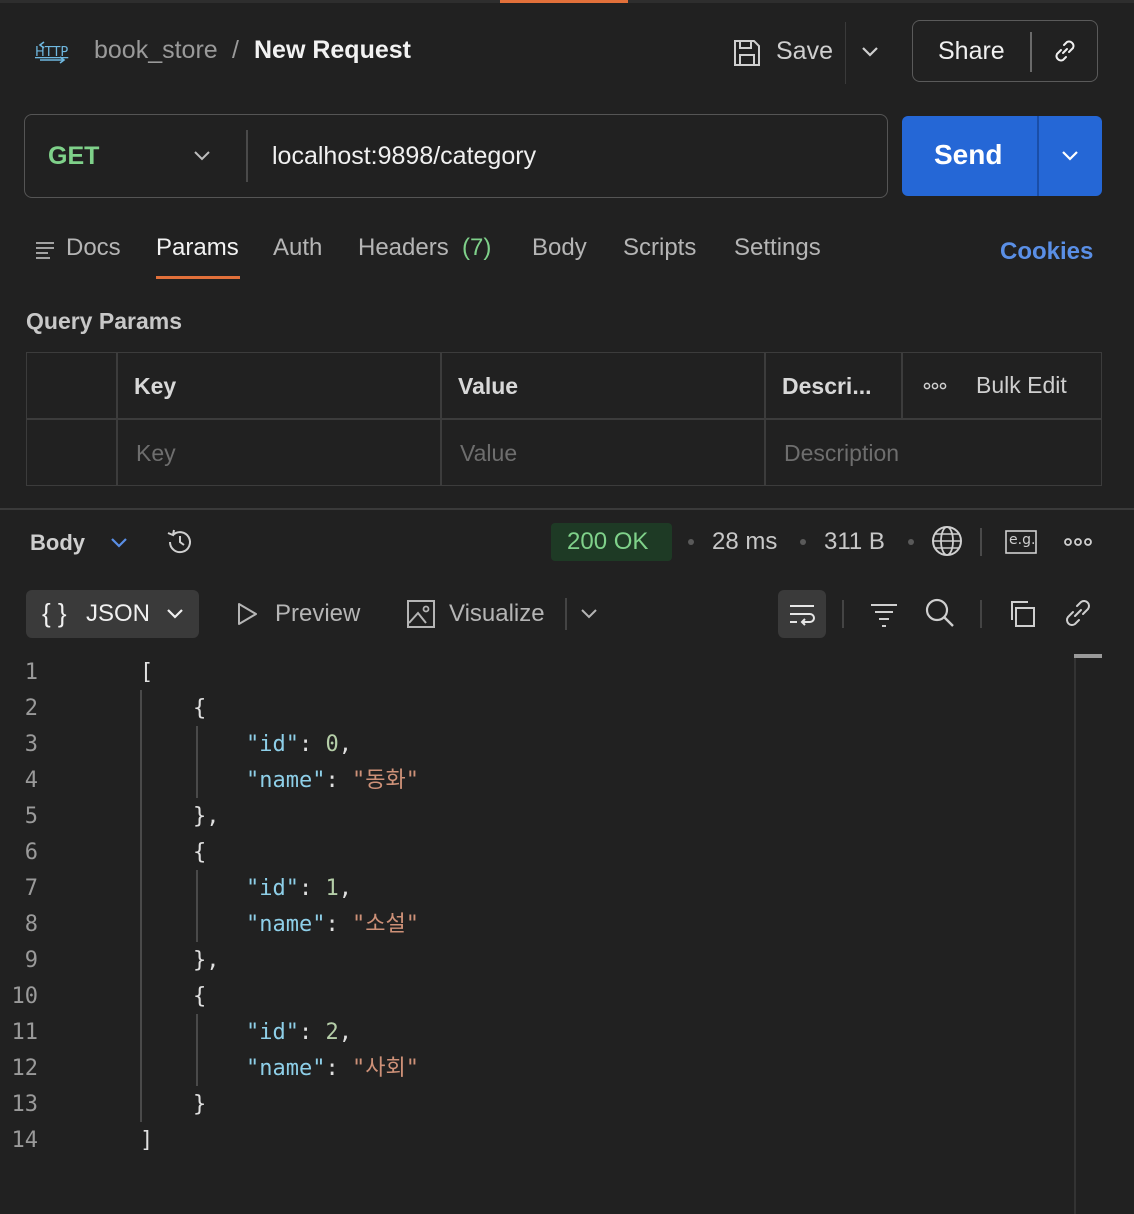  What do you see at coordinates (155, 386) in the screenshot?
I see `column-header-key: Key` at bounding box center [155, 386].